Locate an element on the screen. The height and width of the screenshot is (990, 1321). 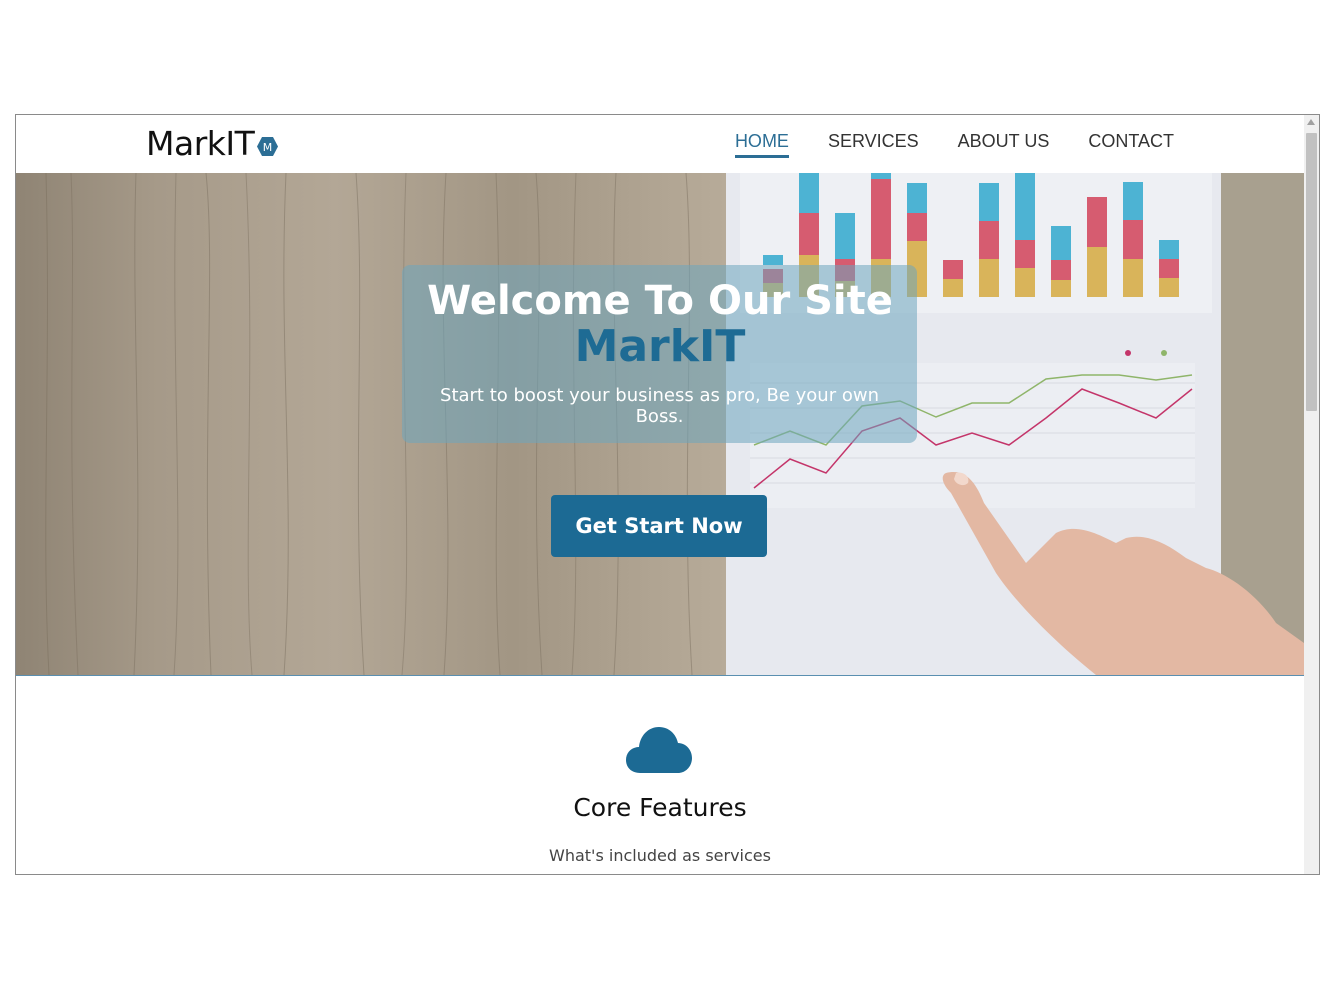
features-subtitle: What's included as services is located at coordinates (660, 855).